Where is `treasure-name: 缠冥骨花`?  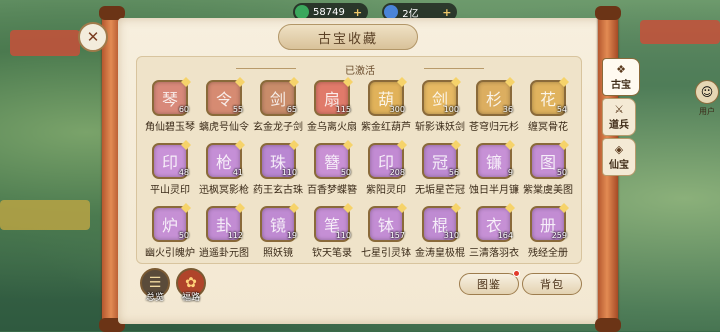 treasure-name: 缠冥骨花 is located at coordinates (548, 127).